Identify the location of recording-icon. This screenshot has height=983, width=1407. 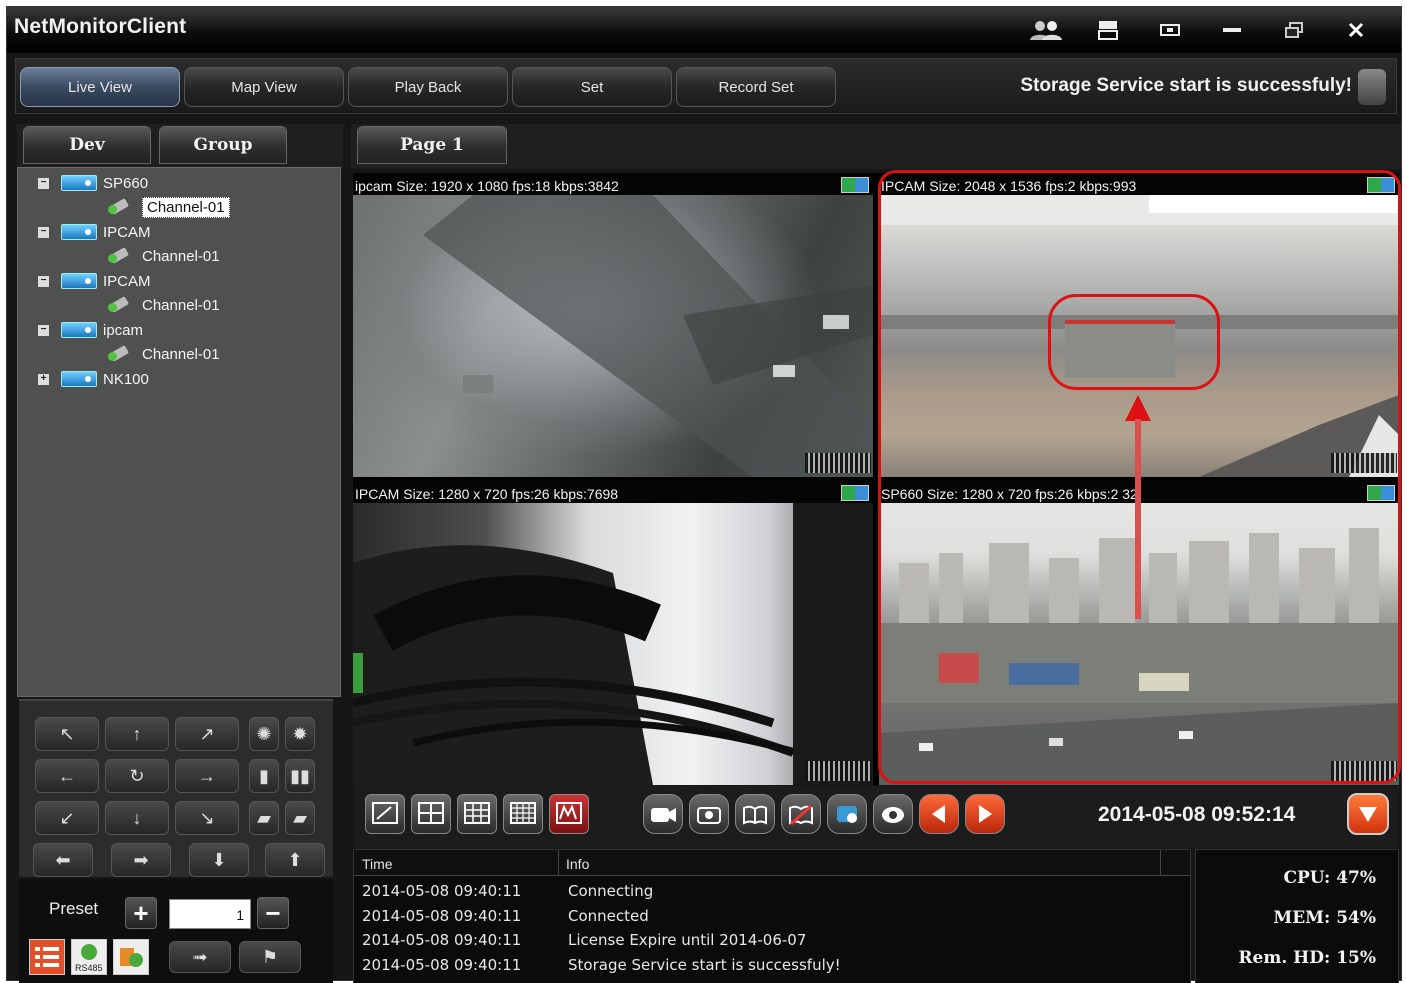
(855, 185).